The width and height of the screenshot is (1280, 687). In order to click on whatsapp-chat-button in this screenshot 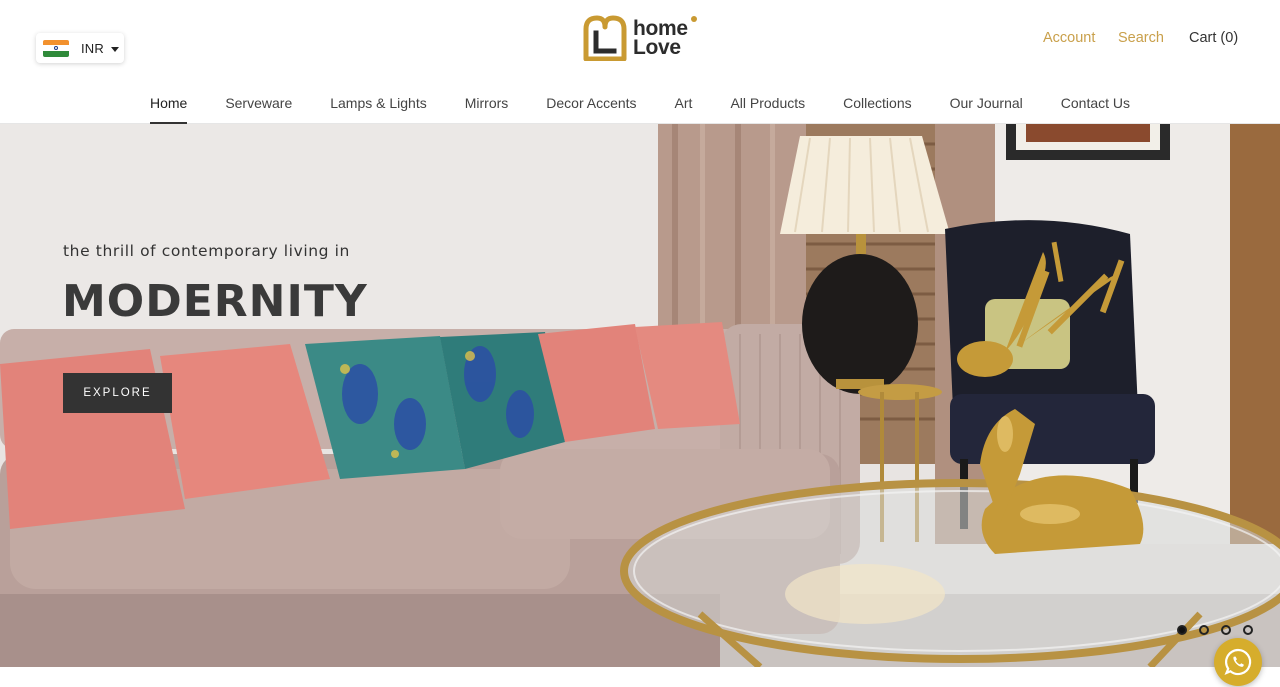, I will do `click(1238, 662)`.